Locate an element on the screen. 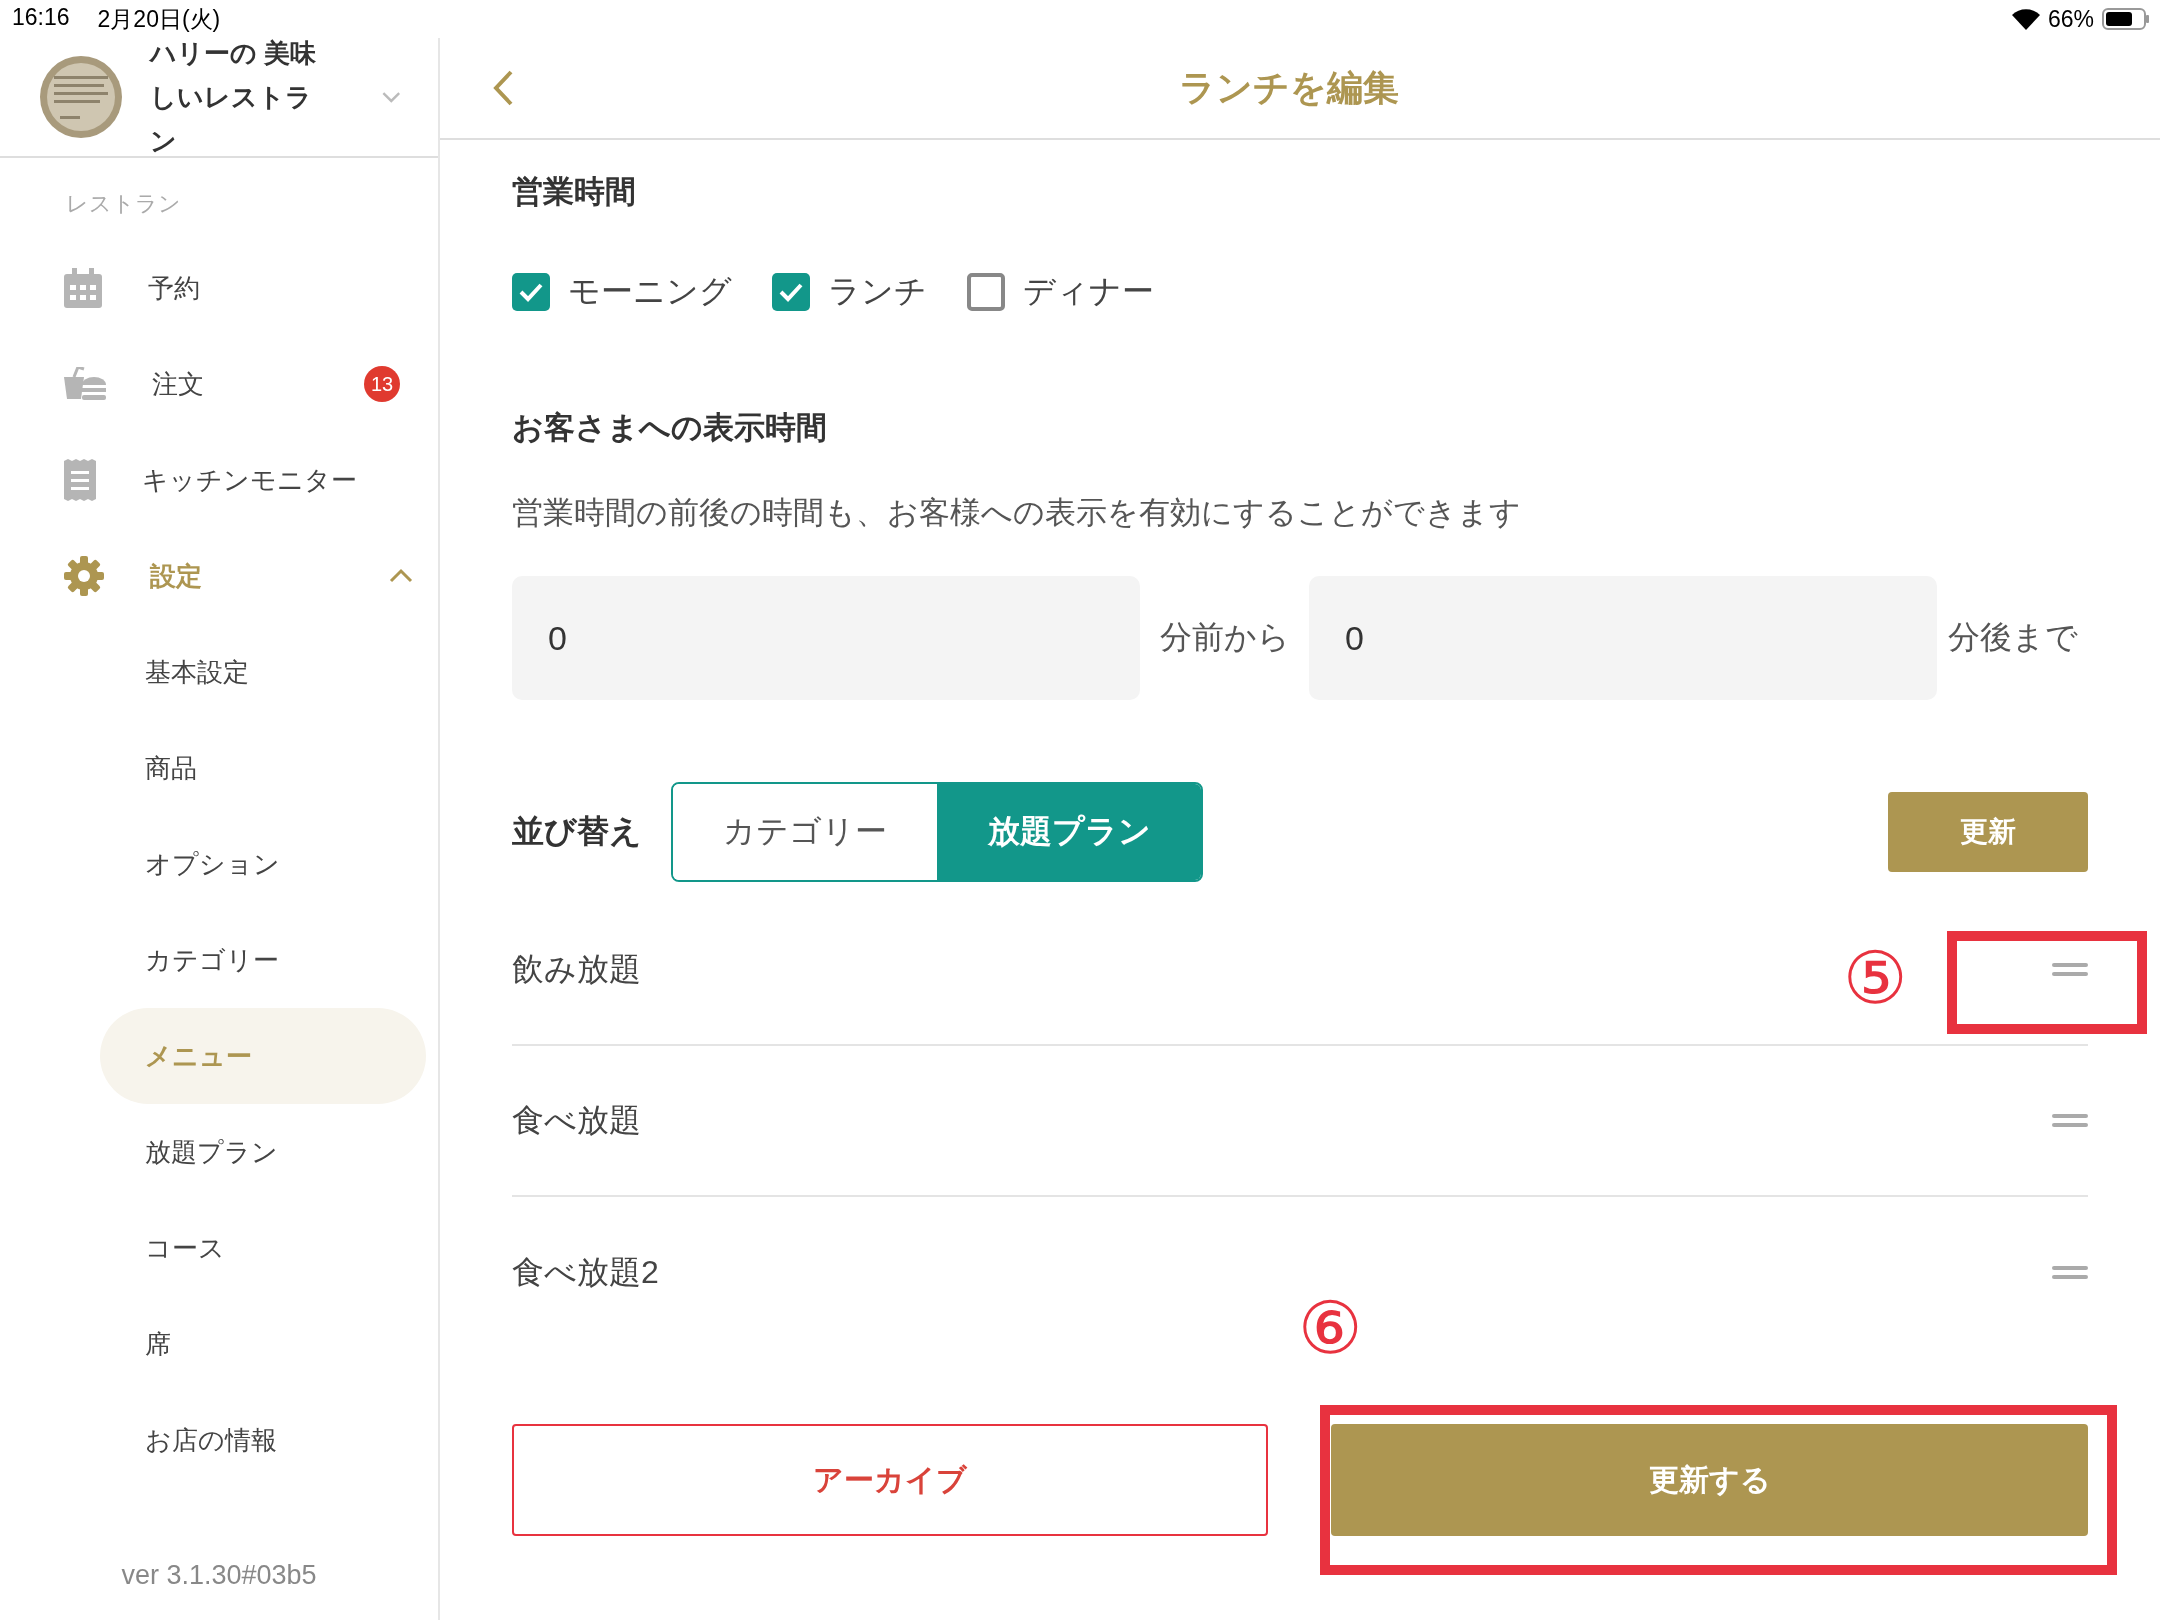  step-number: ⑤ is located at coordinates (1875, 978).